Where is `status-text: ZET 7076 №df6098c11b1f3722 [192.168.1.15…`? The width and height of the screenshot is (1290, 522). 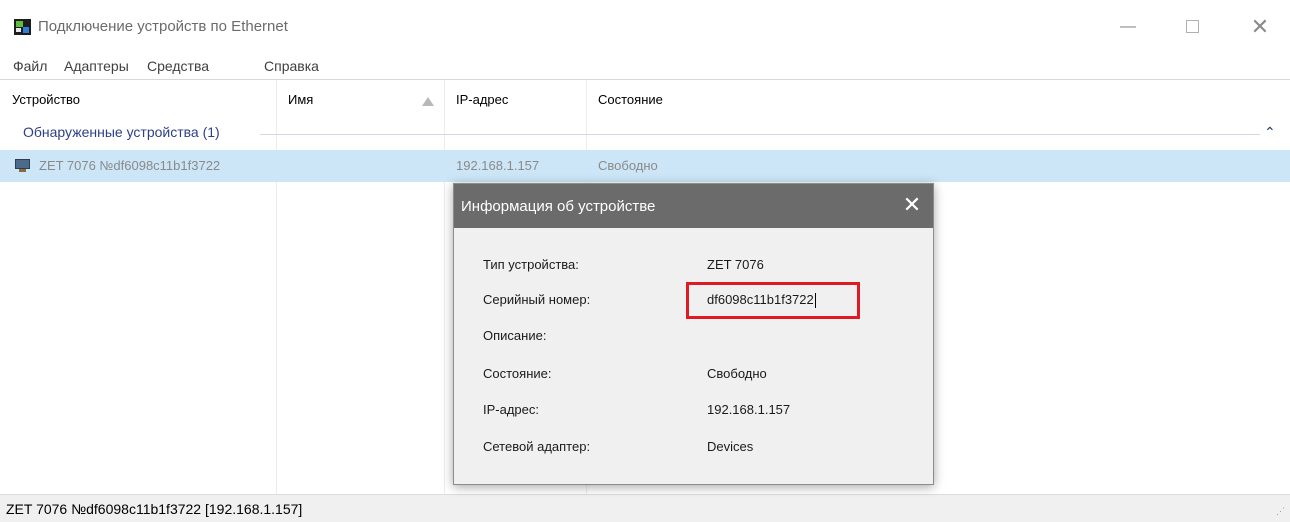 status-text: ZET 7076 №df6098c11b1f3722 [192.168.1.15… is located at coordinates (154, 509).